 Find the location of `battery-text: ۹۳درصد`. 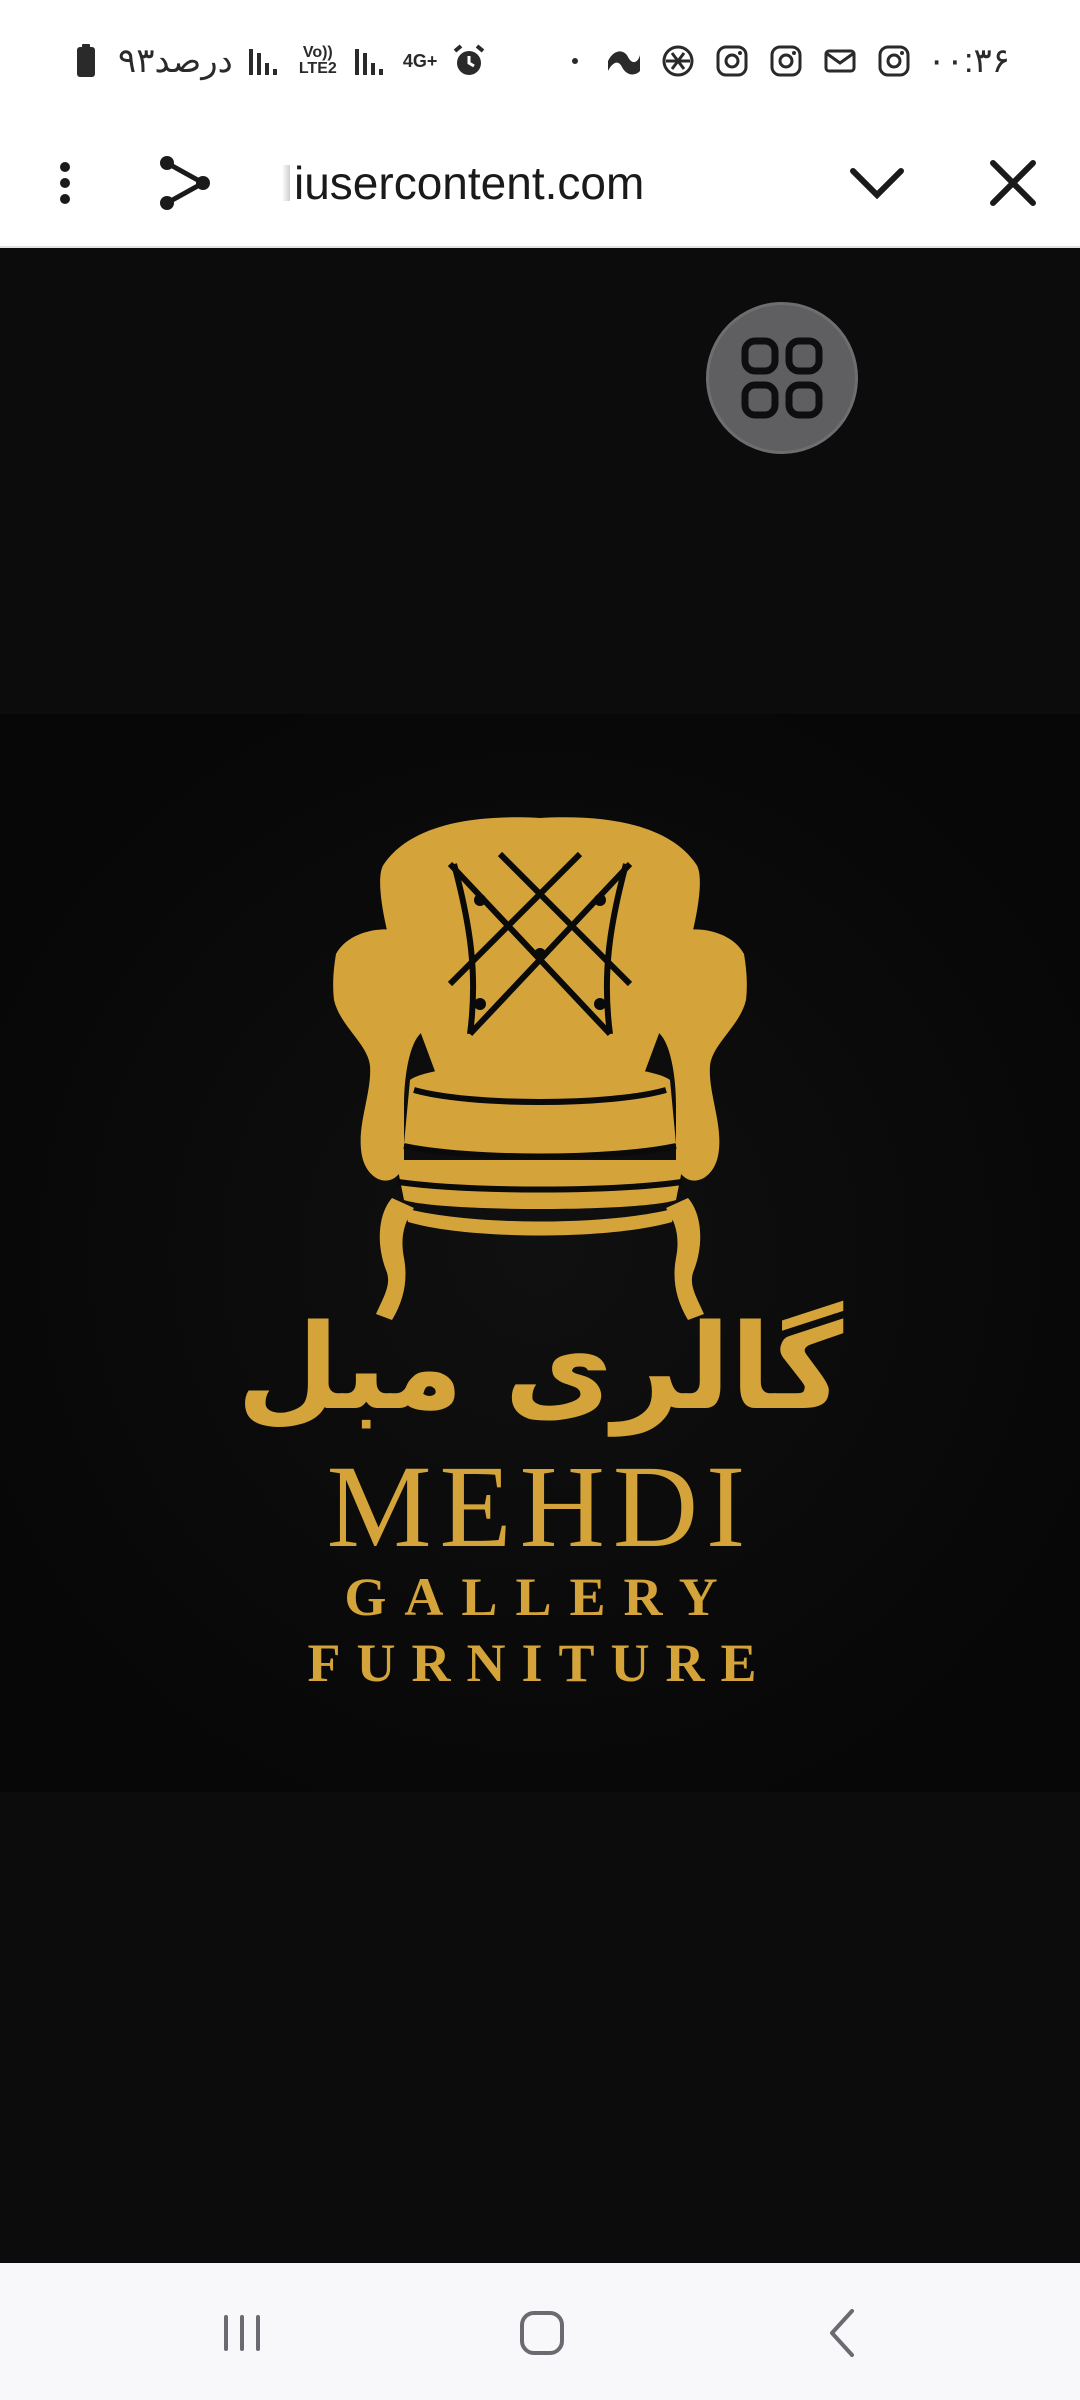

battery-text: ۹۳درصد is located at coordinates (175, 61).